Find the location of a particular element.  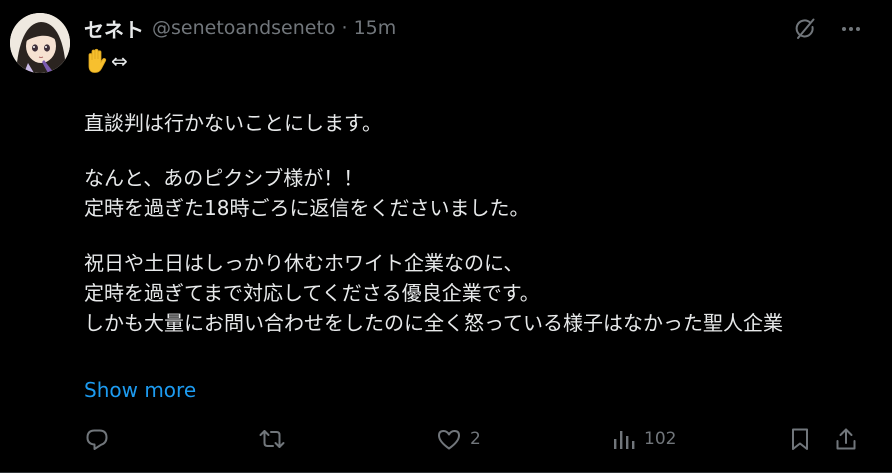

bookmark-button is located at coordinates (800, 439).